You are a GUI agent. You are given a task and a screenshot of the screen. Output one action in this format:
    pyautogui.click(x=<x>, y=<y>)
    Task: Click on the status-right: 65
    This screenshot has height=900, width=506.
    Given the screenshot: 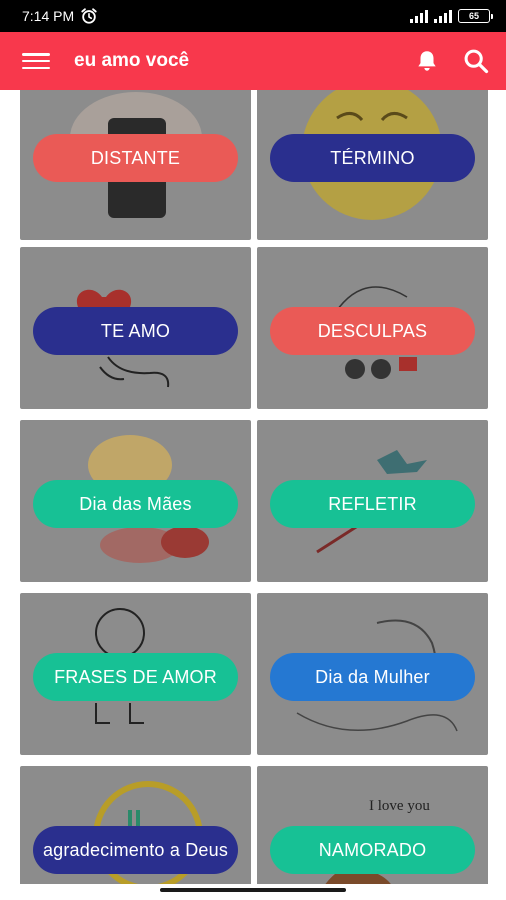 What is the action you would take?
    pyautogui.click(x=451, y=16)
    